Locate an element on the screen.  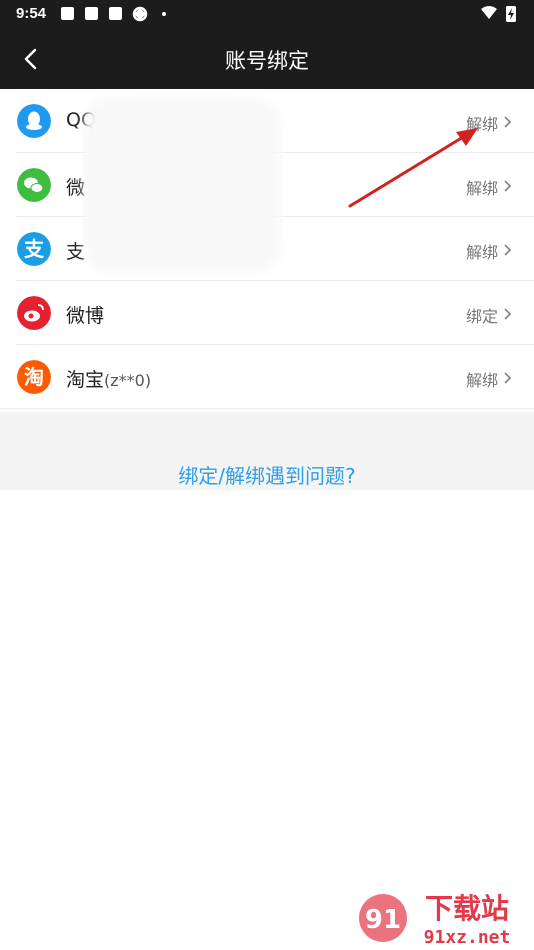
account-name: 淘宝(z**0) is located at coordinates (109, 380).